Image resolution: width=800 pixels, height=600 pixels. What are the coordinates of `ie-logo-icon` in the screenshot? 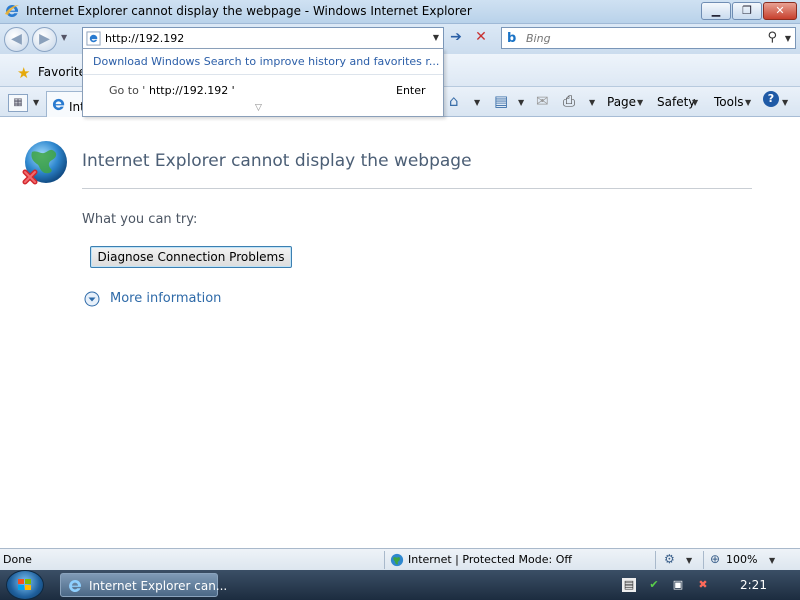 It's located at (12, 12).